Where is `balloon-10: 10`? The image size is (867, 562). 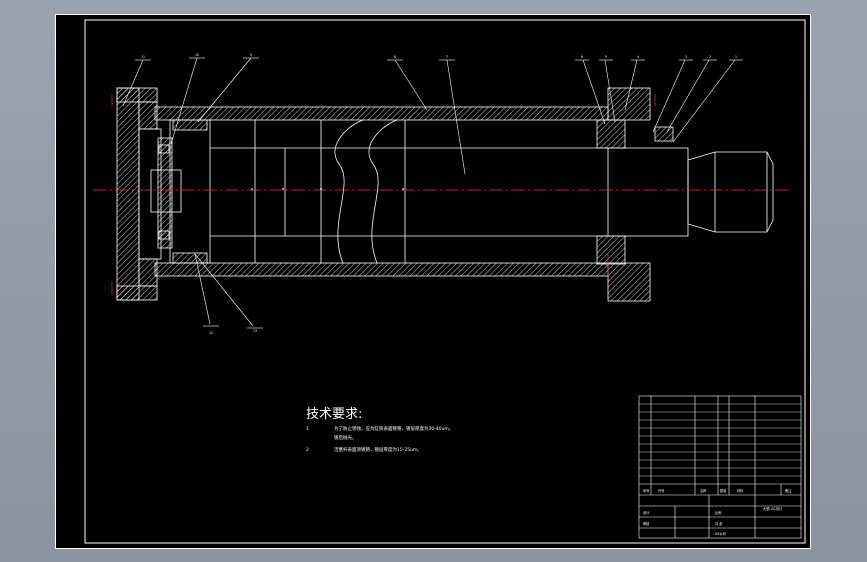 balloon-10: 10 is located at coordinates (197, 55).